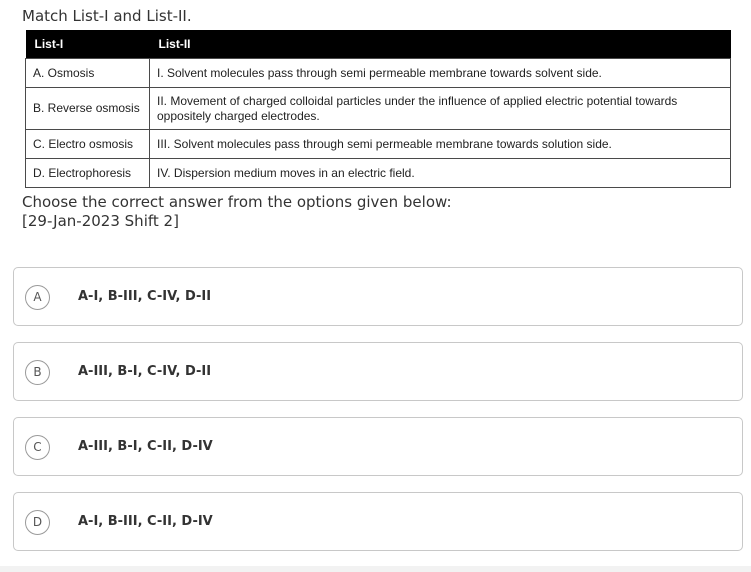 The image size is (751, 572). What do you see at coordinates (87, 44) in the screenshot?
I see `header-list-1: List-I` at bounding box center [87, 44].